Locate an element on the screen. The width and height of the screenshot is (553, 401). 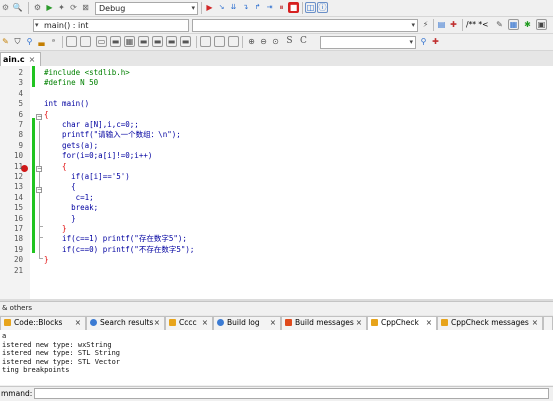
search-icon: ⚲ is located at coordinates (423, 41).